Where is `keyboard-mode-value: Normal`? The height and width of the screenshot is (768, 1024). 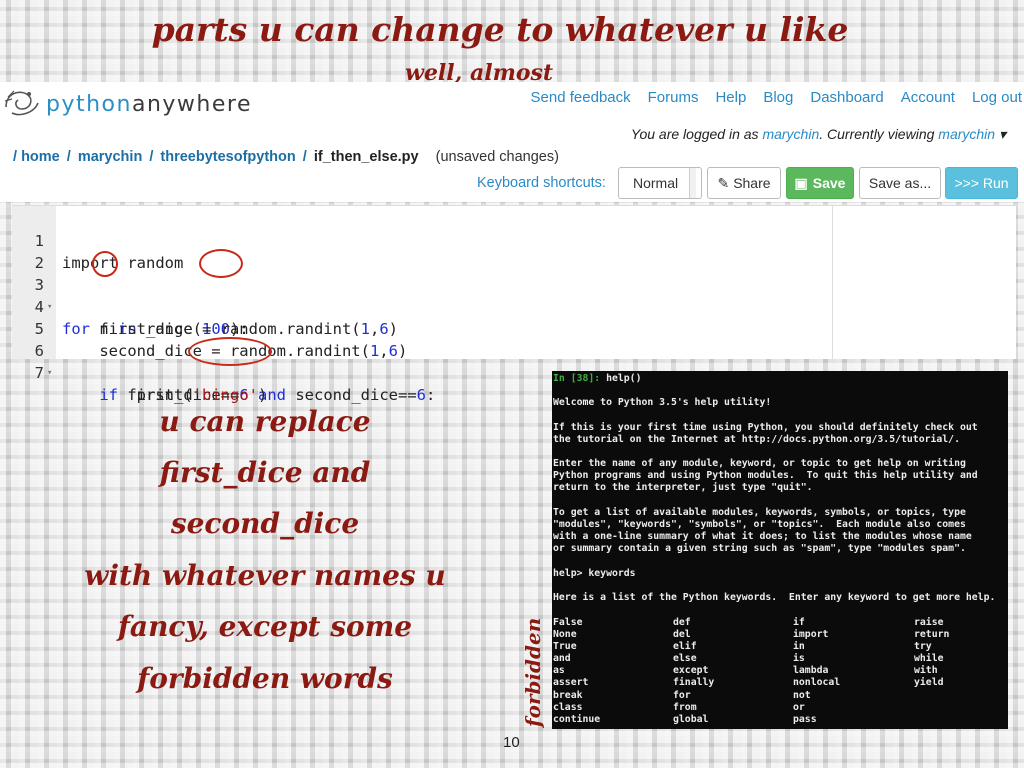 keyboard-mode-value: Normal is located at coordinates (656, 183).